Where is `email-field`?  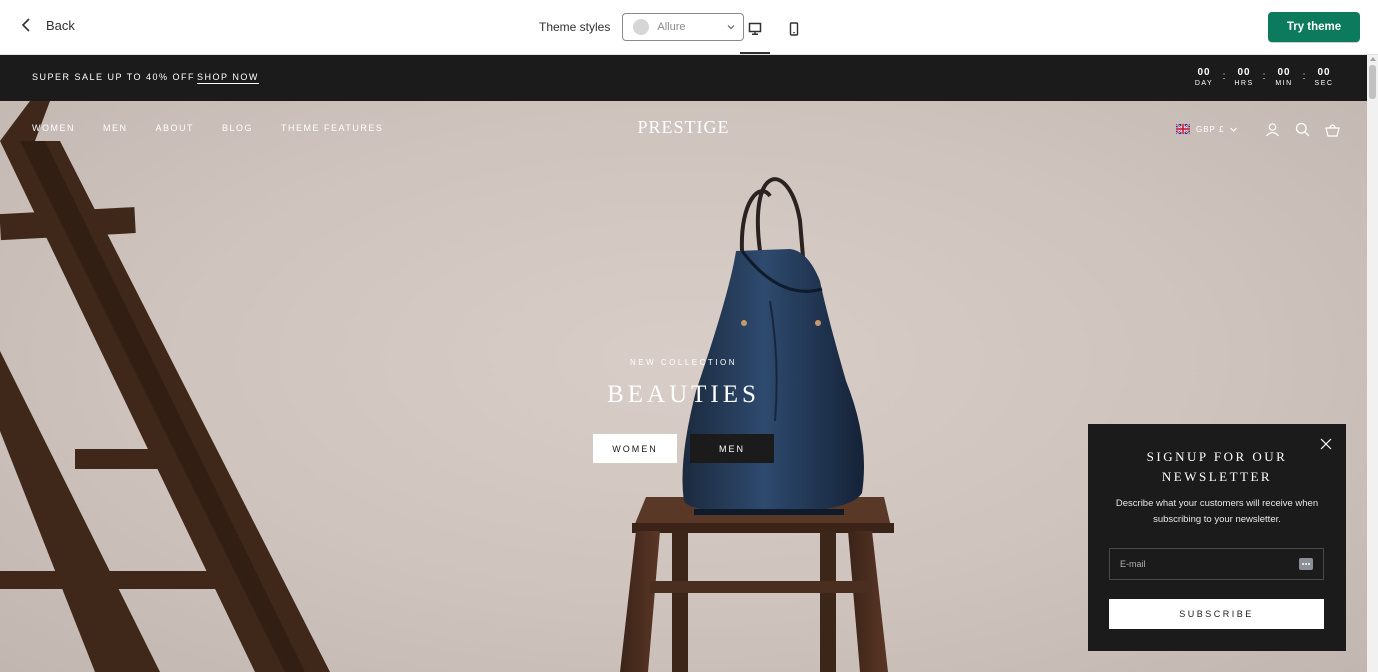 email-field is located at coordinates (1216, 564).